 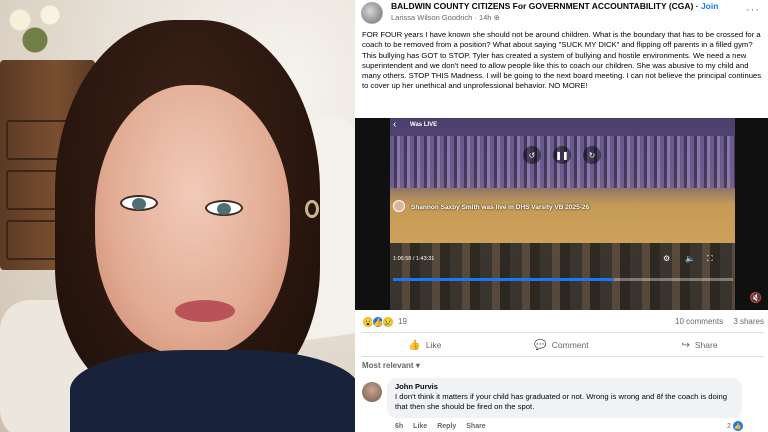 I want to click on share-icon: ↪, so click(x=685, y=345).